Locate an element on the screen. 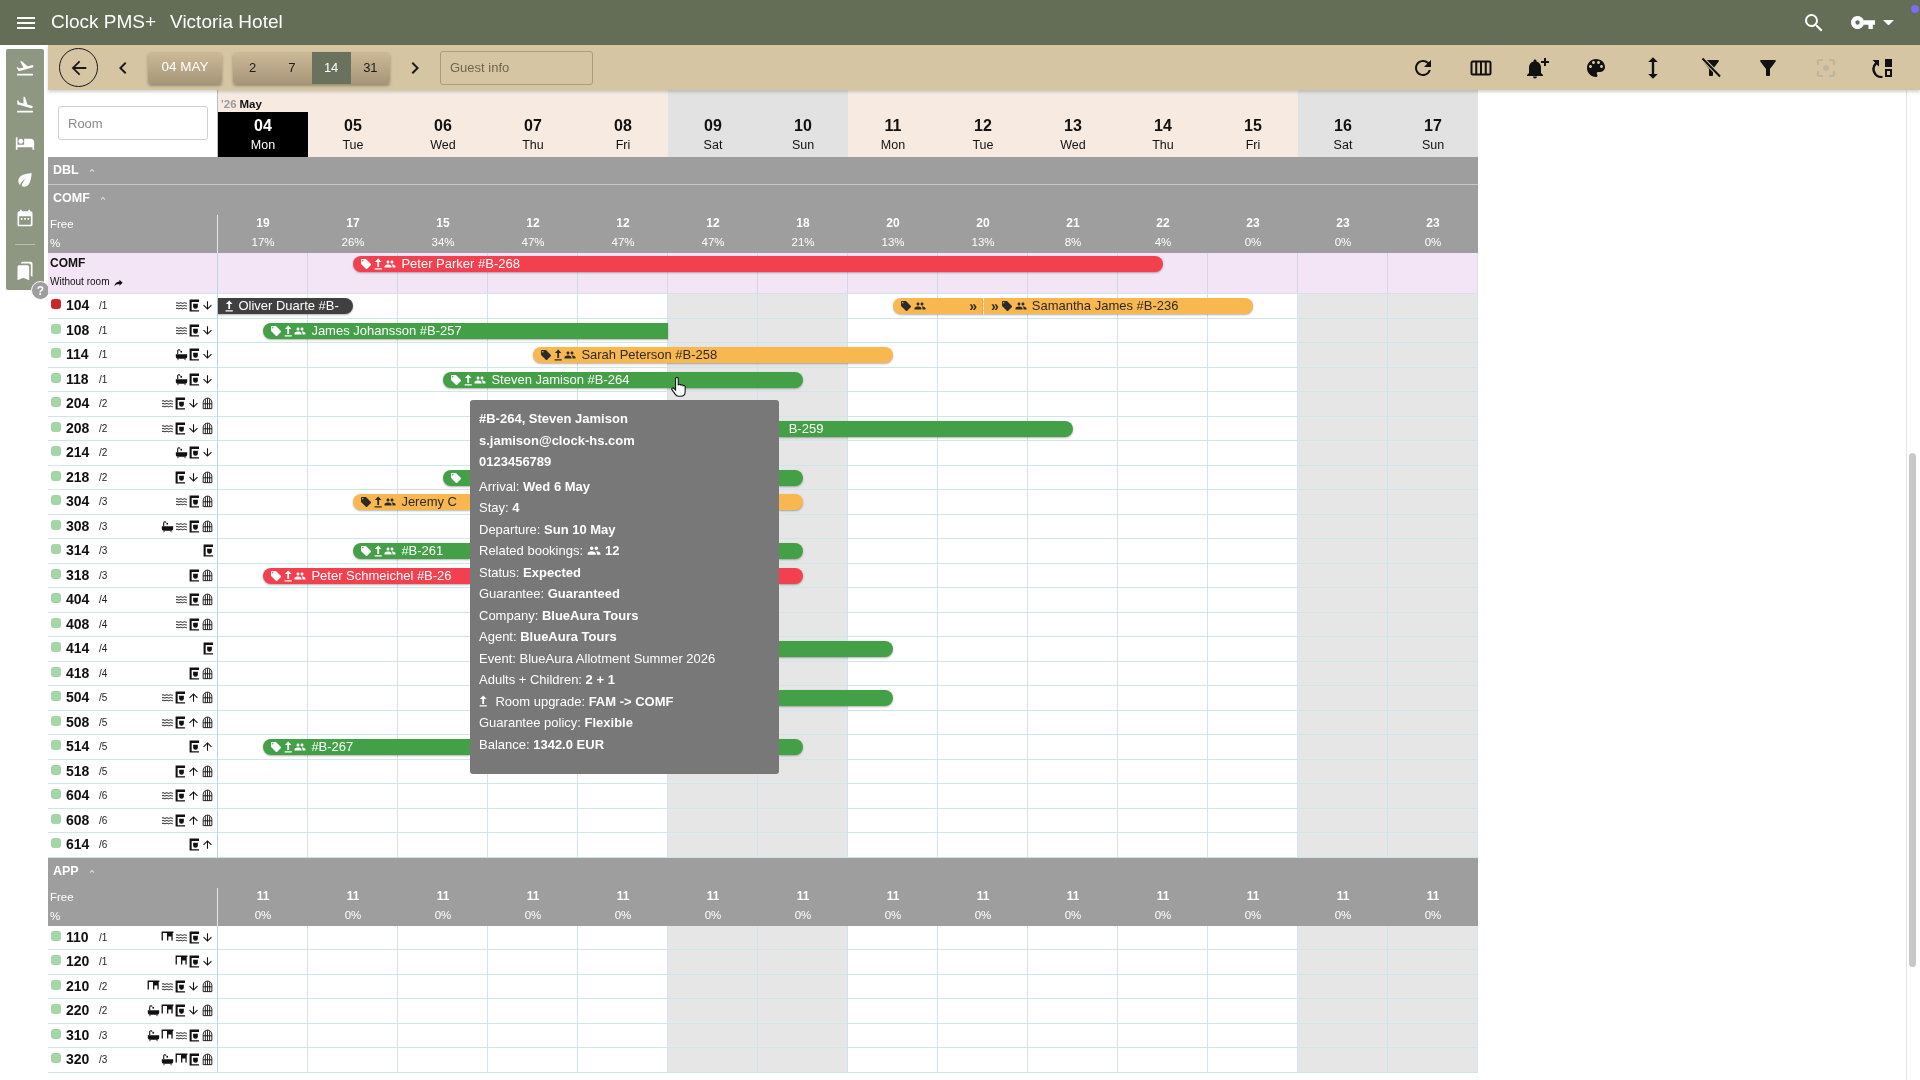  date-cell: 13 Wed is located at coordinates (1073, 134).